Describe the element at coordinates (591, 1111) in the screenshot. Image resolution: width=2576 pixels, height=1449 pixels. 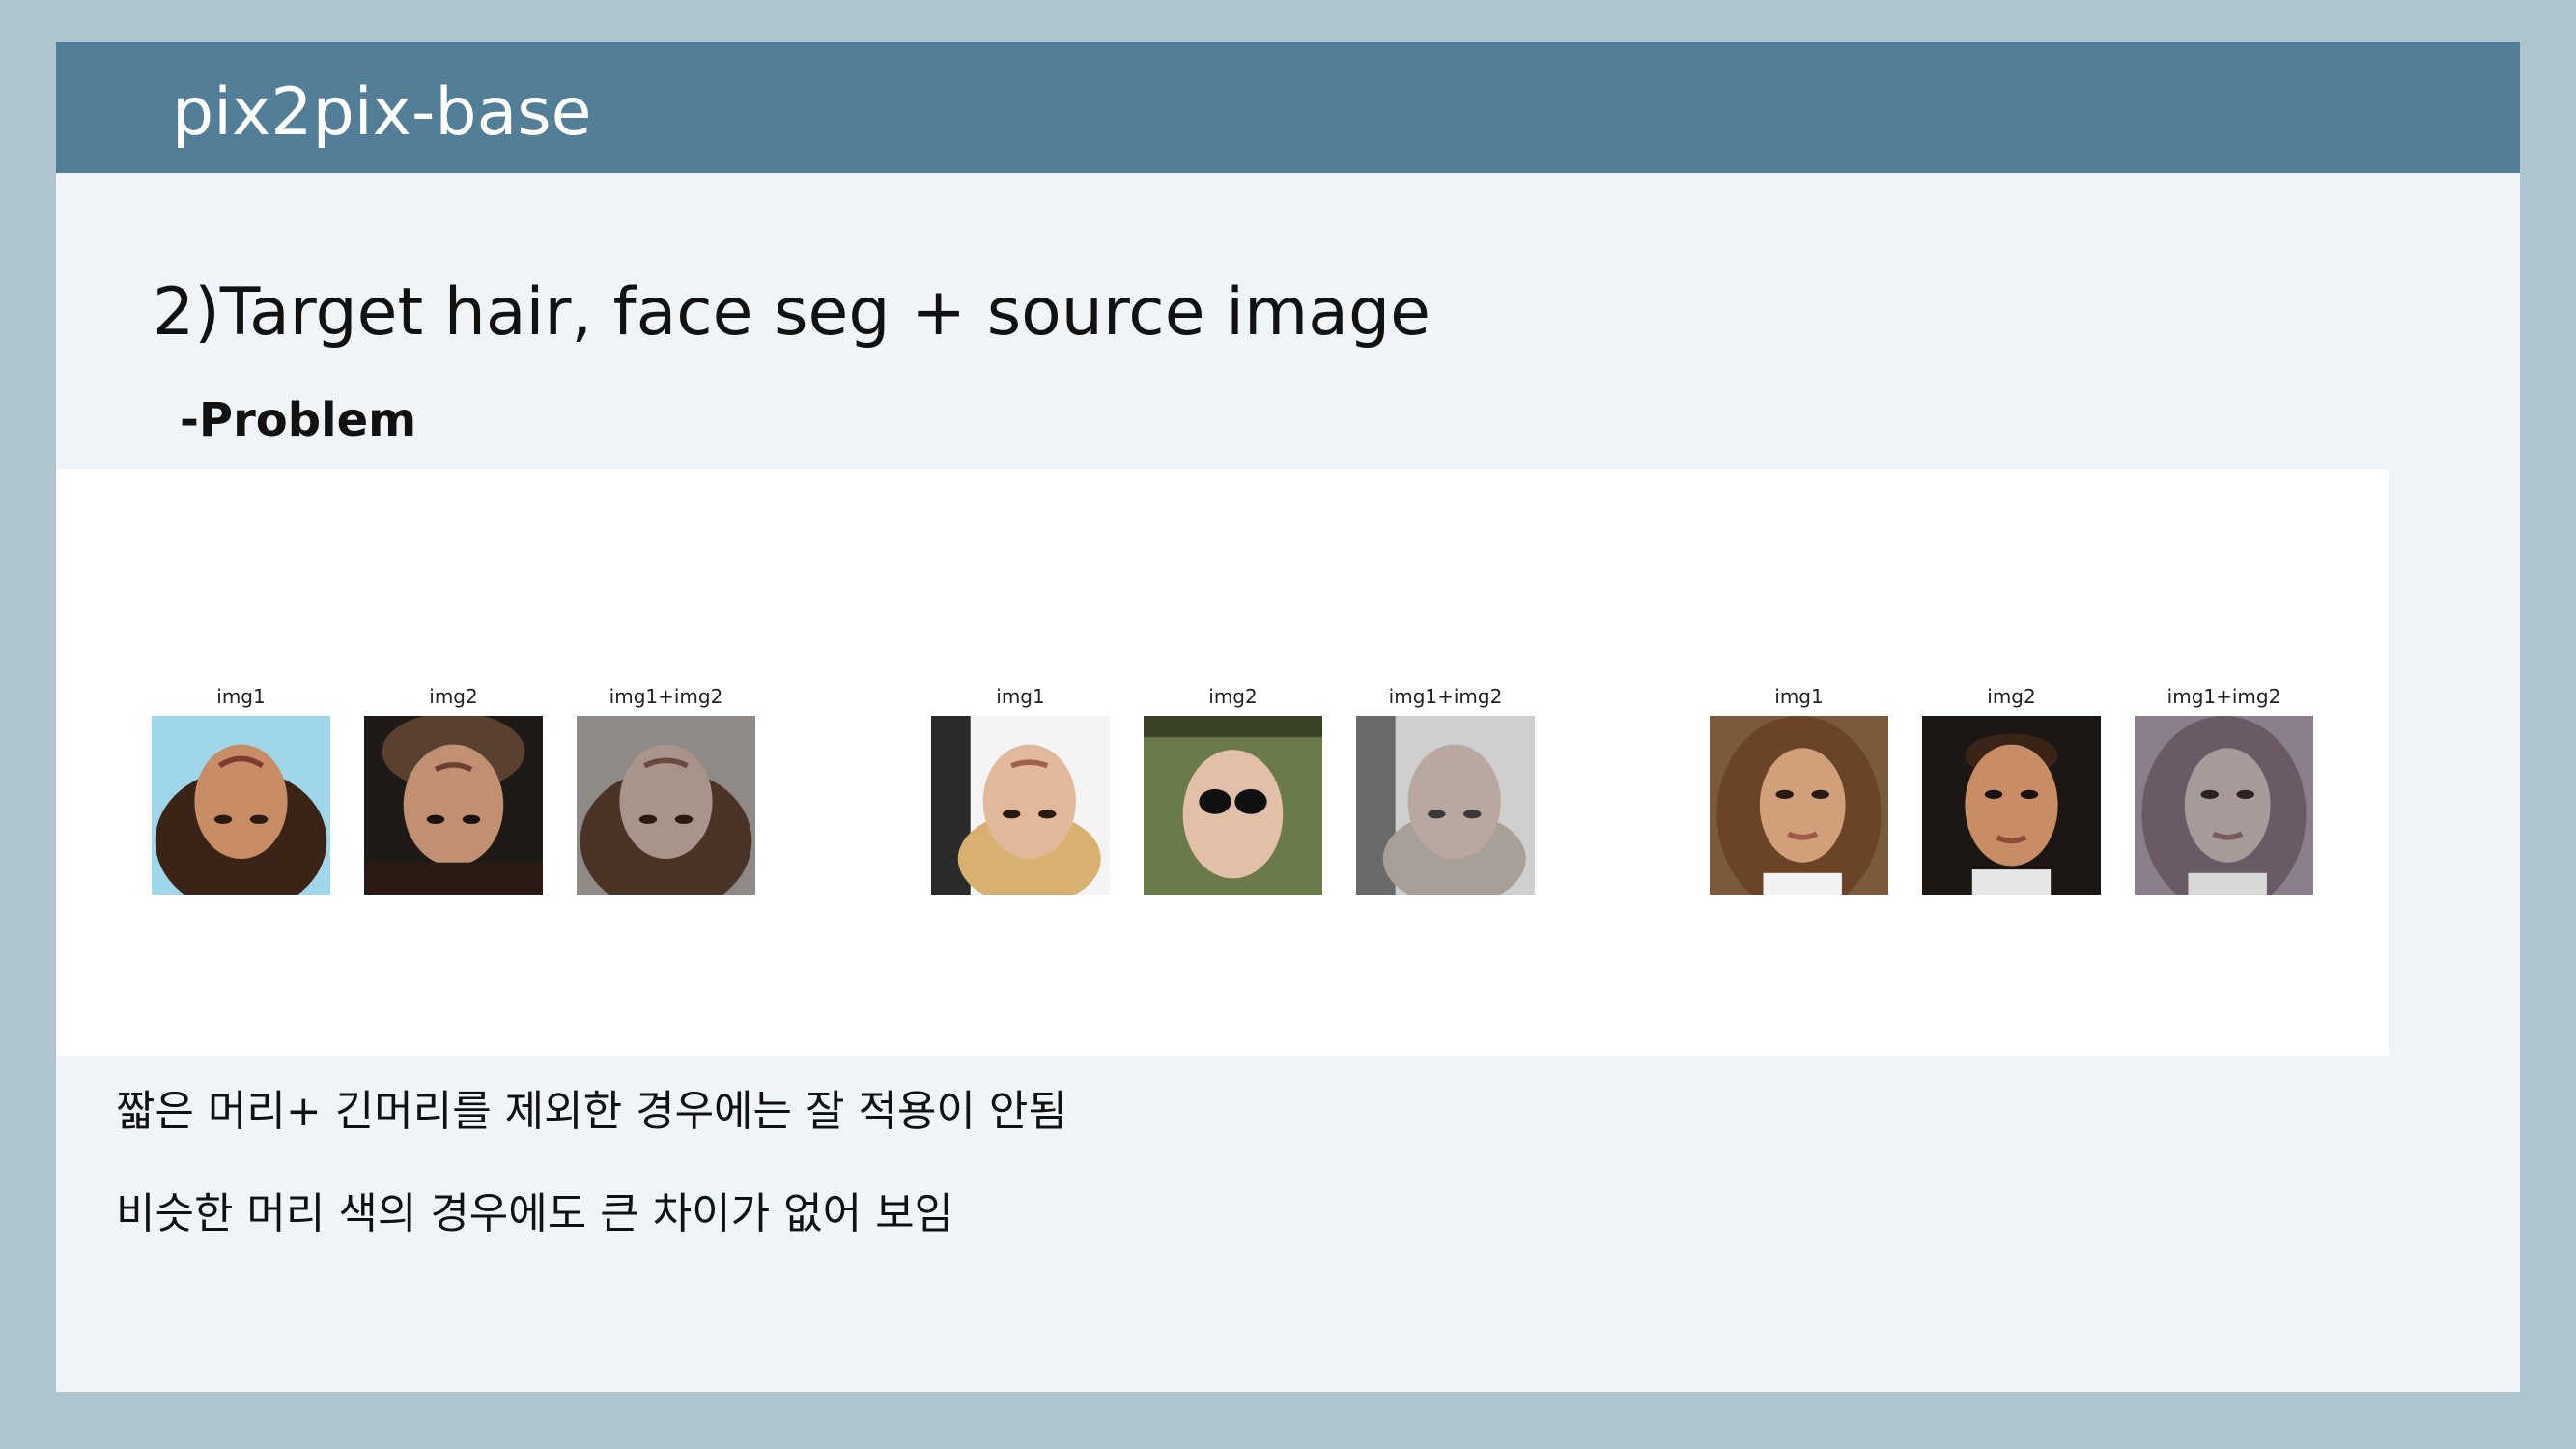
I see `note-line-1: 짧은 머리+ 긴머리를 제외한 경우에는 잘 적용이 안됨` at that location.